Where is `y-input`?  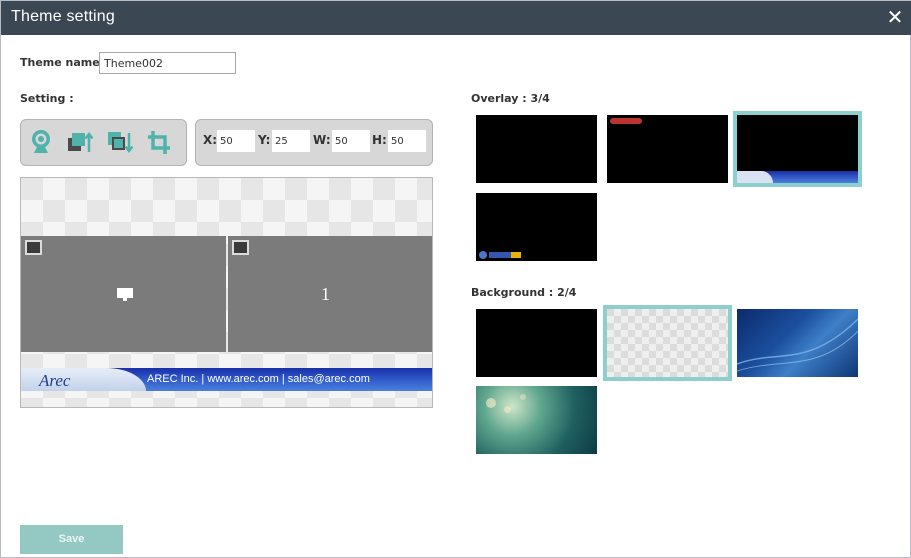 y-input is located at coordinates (291, 141).